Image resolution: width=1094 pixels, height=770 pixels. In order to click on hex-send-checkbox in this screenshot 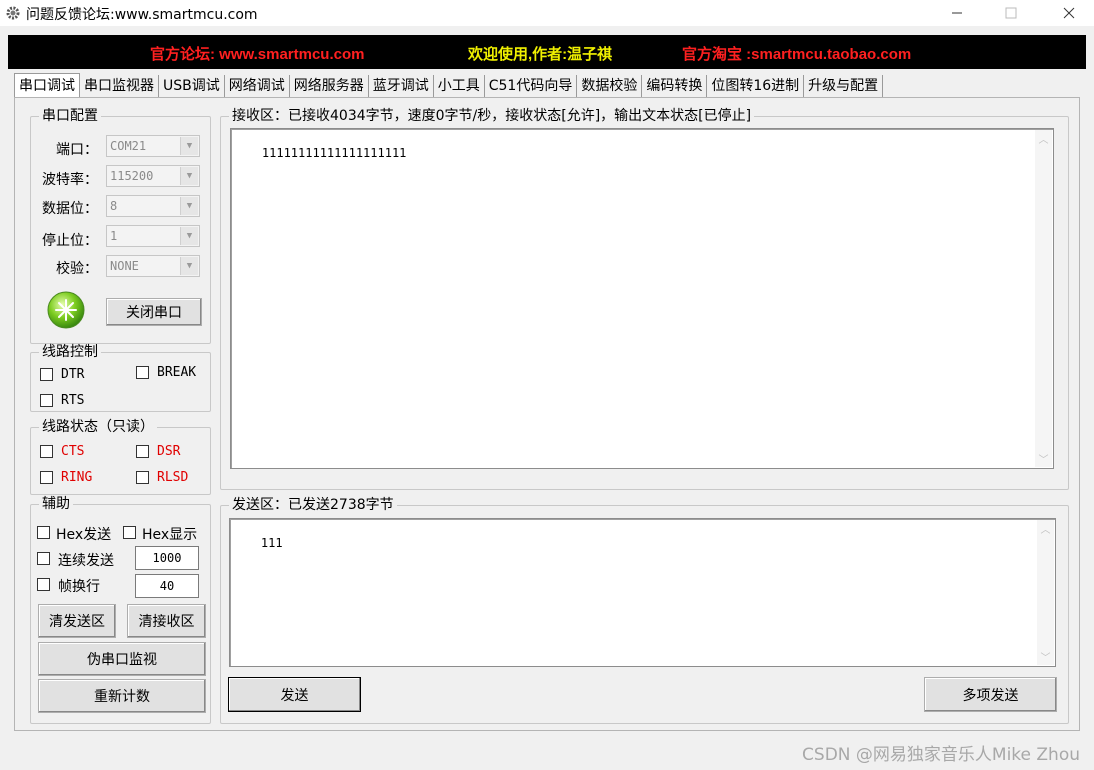, I will do `click(43, 532)`.